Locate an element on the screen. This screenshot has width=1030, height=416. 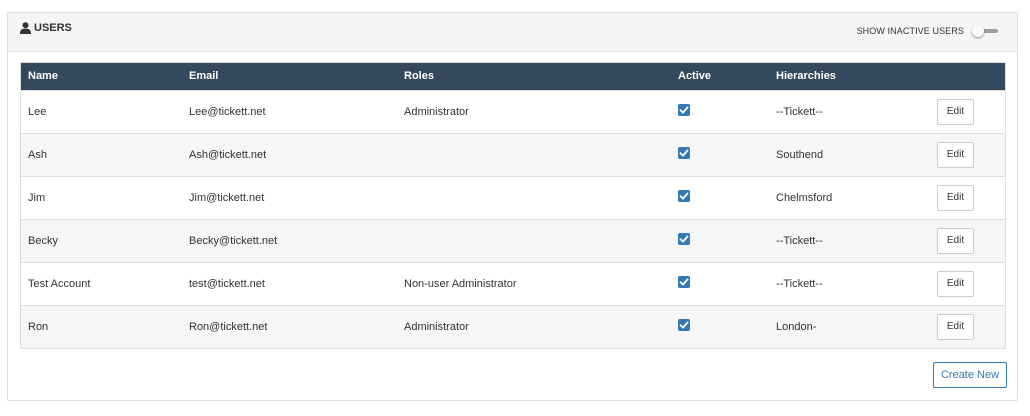
column-header-actions is located at coordinates (965, 76).